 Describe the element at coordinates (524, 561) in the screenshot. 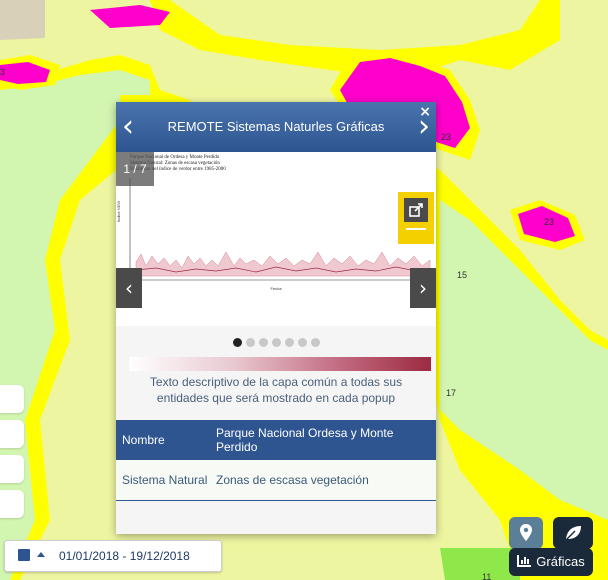

I see `bar-chart-icon` at that location.